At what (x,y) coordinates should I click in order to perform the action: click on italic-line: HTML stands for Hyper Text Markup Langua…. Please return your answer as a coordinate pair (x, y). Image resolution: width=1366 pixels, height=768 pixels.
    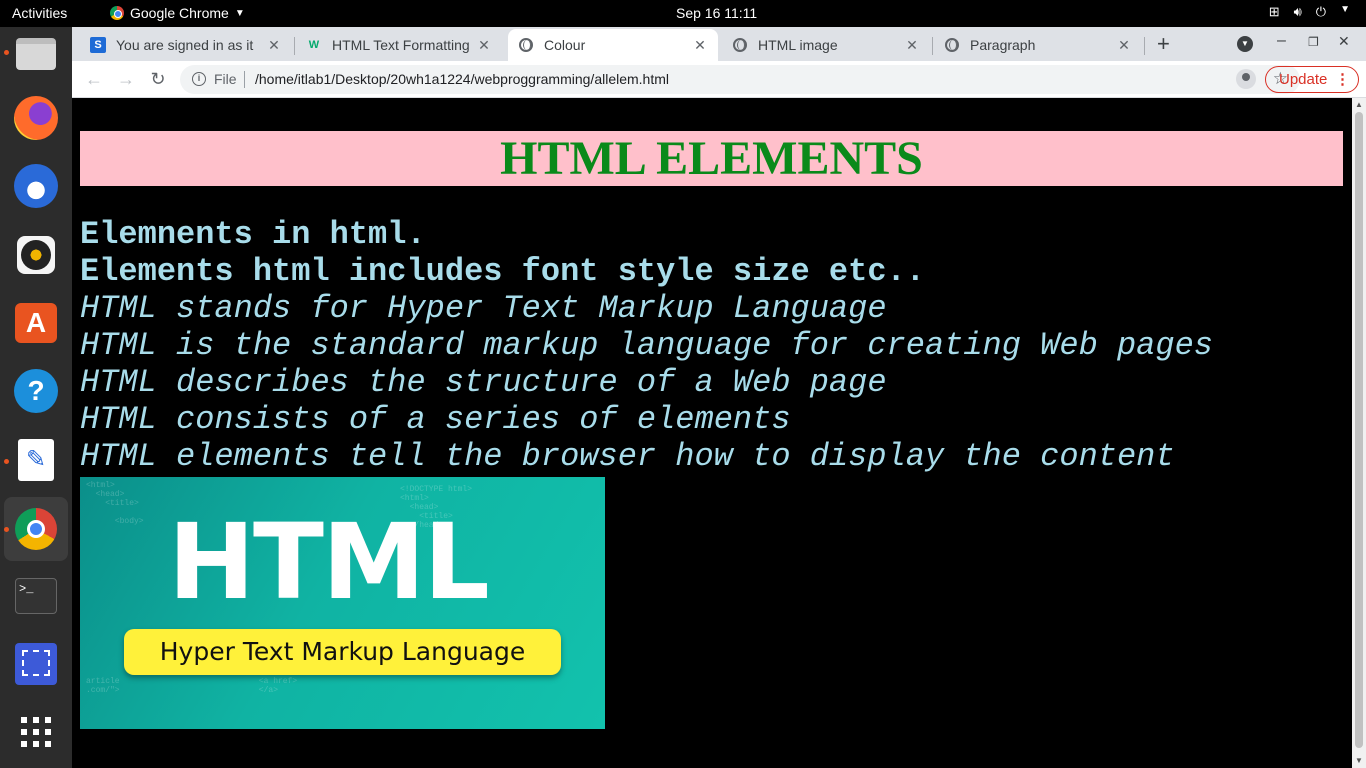
    Looking at the image, I should click on (483, 308).